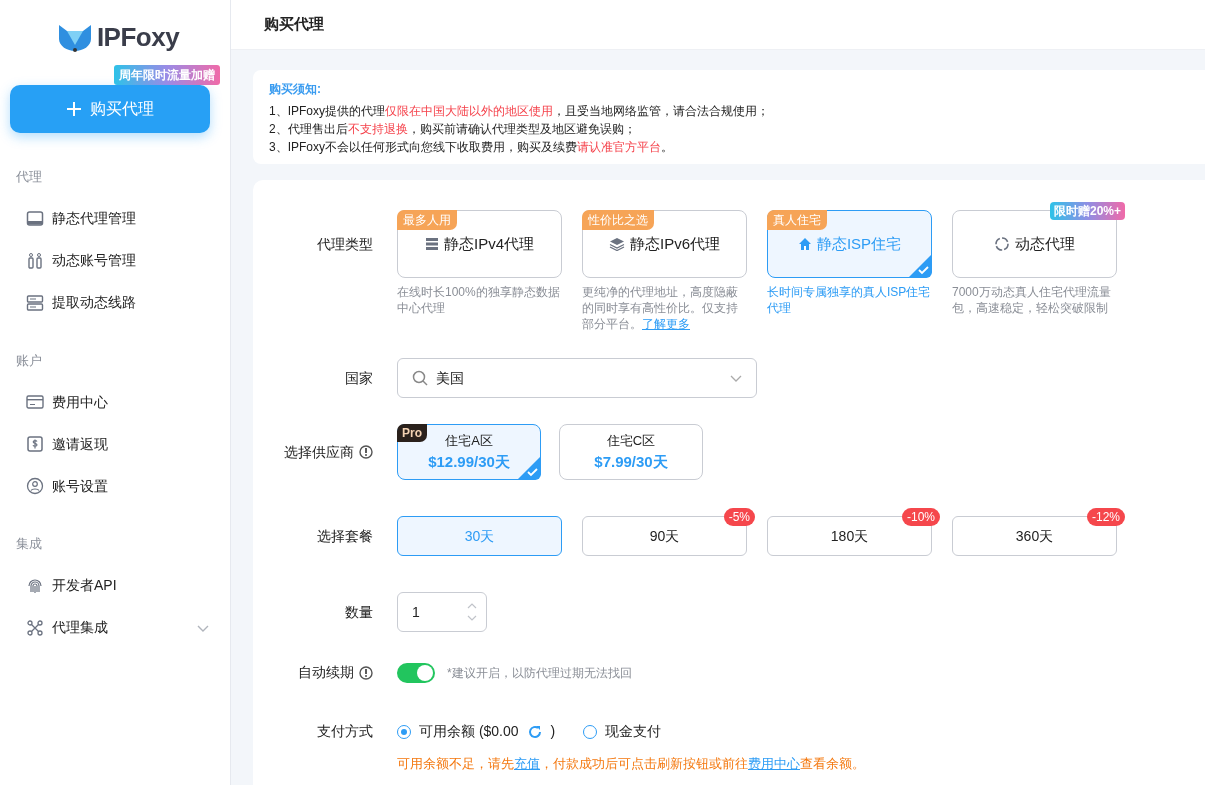 This screenshot has height=785, width=1205. Describe the element at coordinates (110, 218) in the screenshot. I see `sidebar-item: 静态代理管理` at that location.